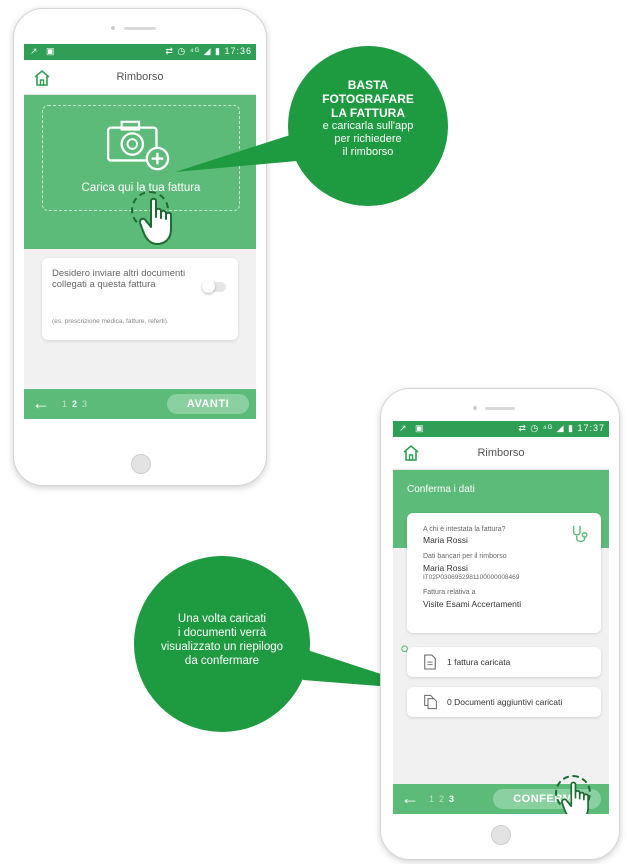 Image resolution: width=627 pixels, height=864 pixels. Describe the element at coordinates (471, 577) in the screenshot. I see `iban-value: IT02P0306952981100000008469` at that location.